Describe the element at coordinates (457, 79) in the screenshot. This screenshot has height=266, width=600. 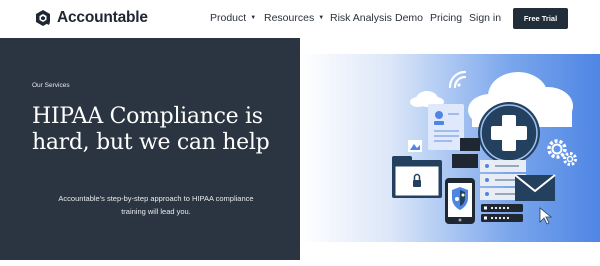
I see `wifi-icon` at that location.